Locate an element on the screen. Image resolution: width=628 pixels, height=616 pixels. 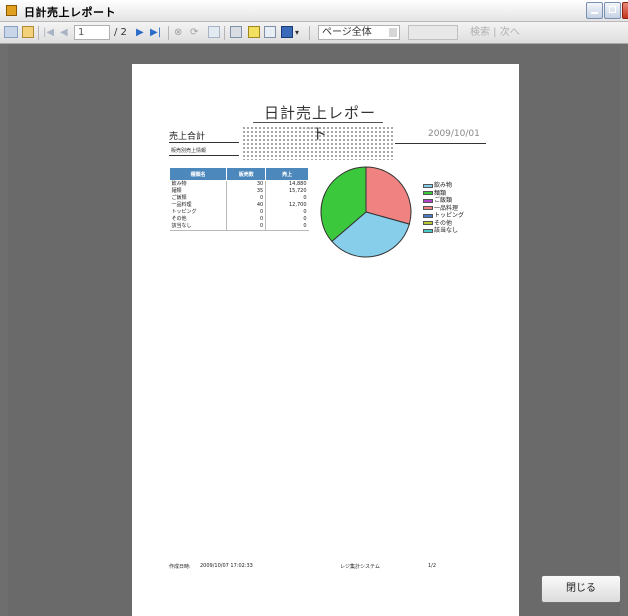
close-button: 閉じる is located at coordinates (581, 589).